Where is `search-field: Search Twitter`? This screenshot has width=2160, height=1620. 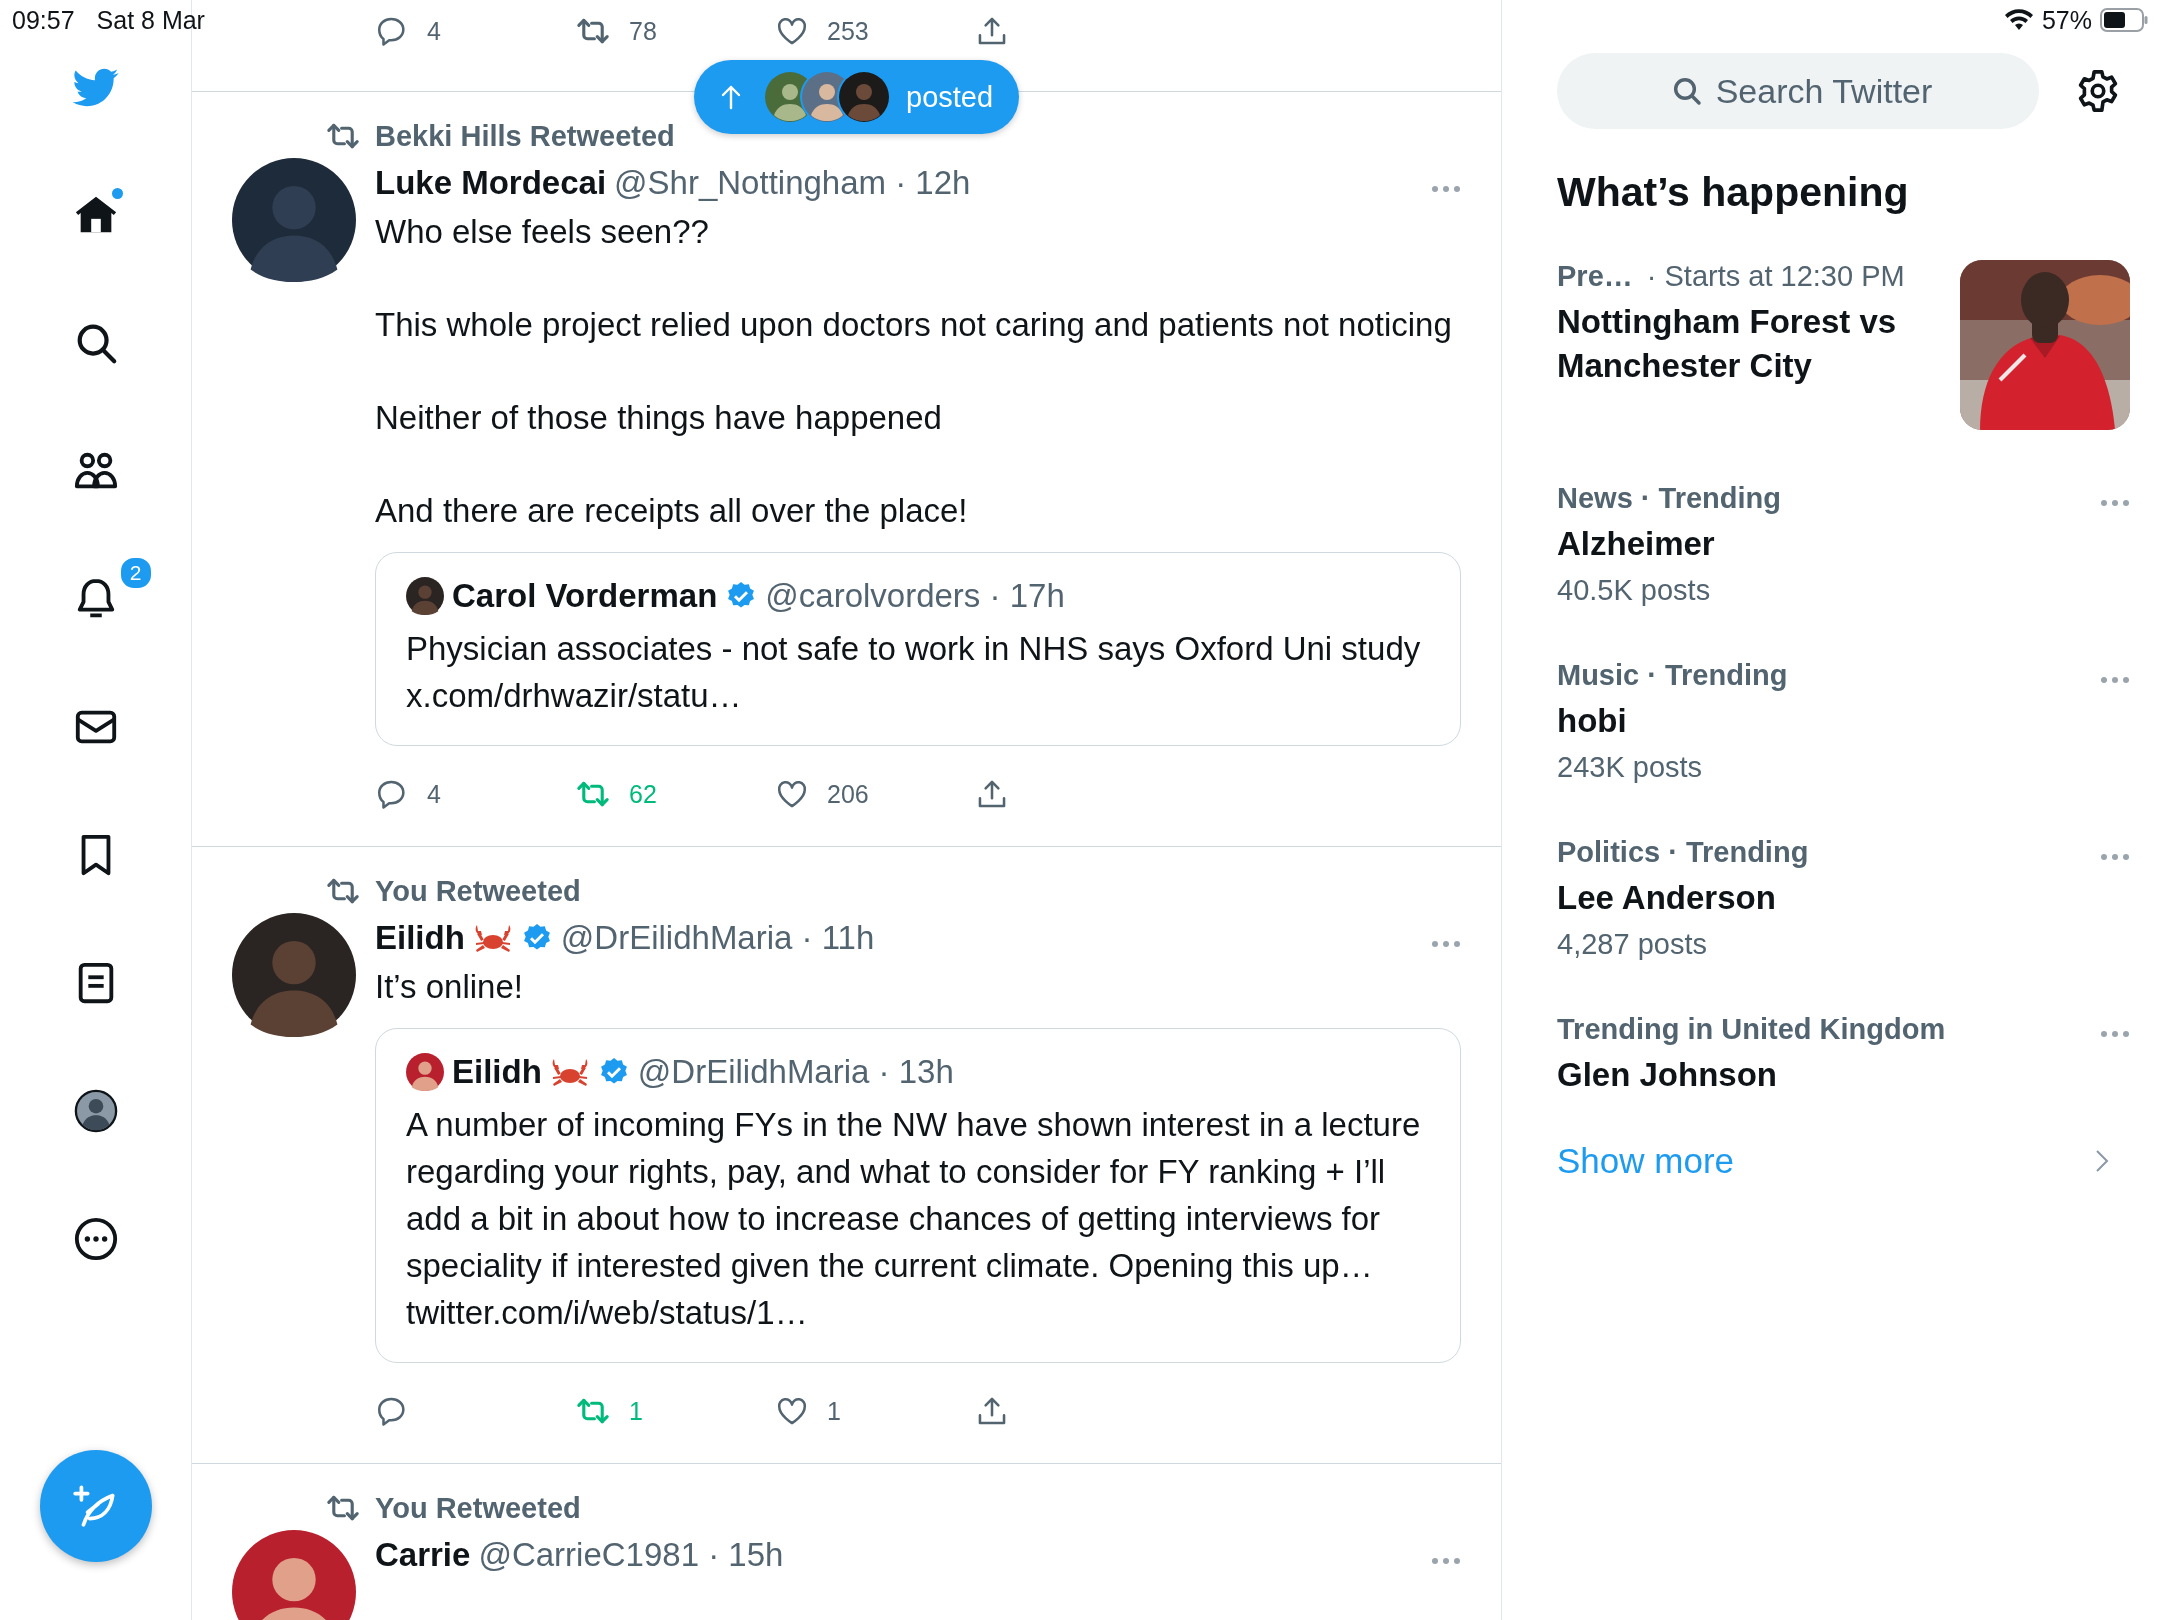 search-field: Search Twitter is located at coordinates (1798, 91).